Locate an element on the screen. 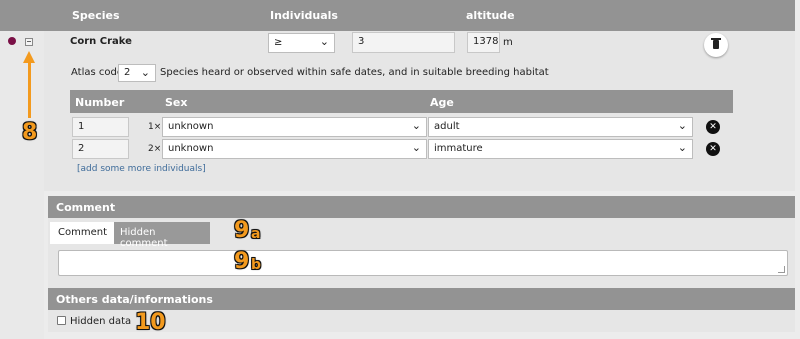 The height and width of the screenshot is (339, 800). details-table-header: Number Sex Age is located at coordinates (401, 101).